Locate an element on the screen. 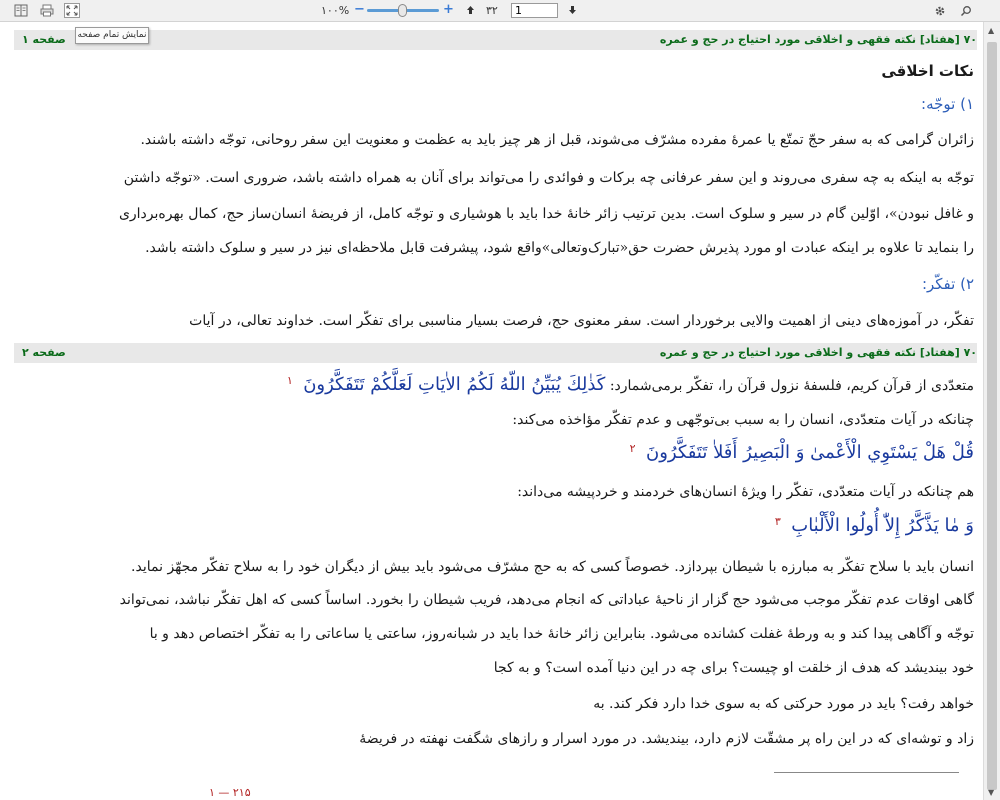 This screenshot has height=800, width=1000. tooltip: نمایش تمام صفحه is located at coordinates (112, 35).